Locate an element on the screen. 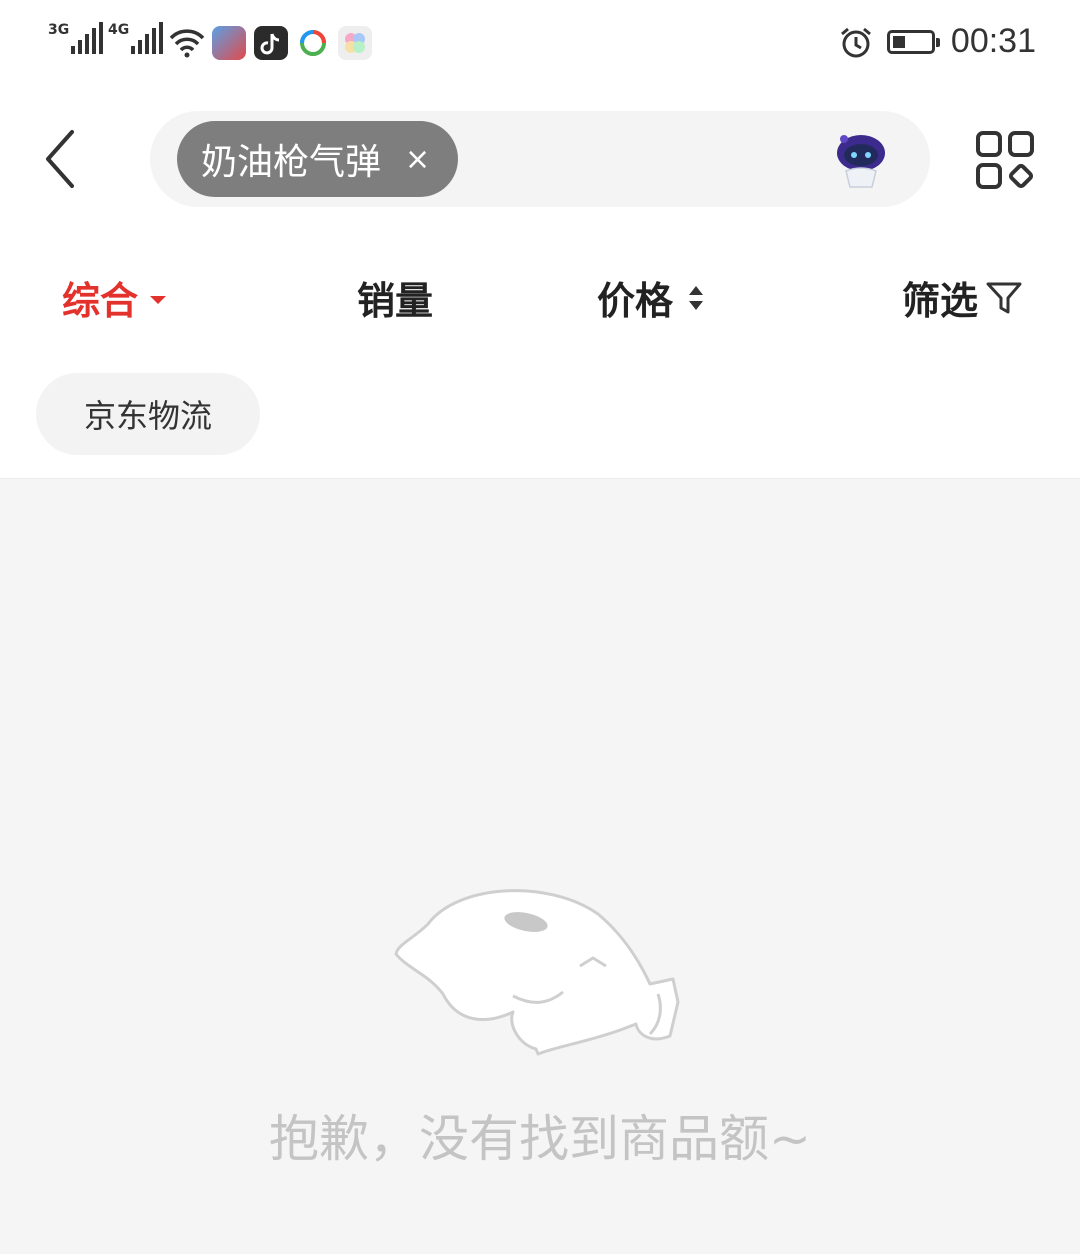 This screenshot has height=1254, width=1080. tiktok-app-icon is located at coordinates (271, 43).